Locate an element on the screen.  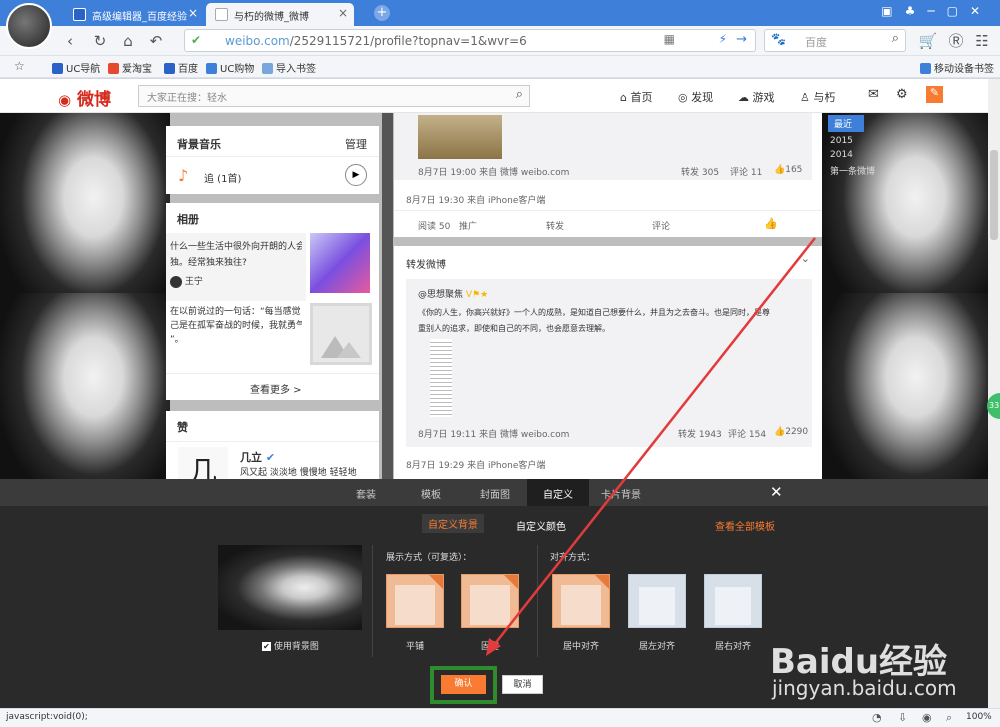
download-icon: ⇩ is located at coordinates (902, 717).